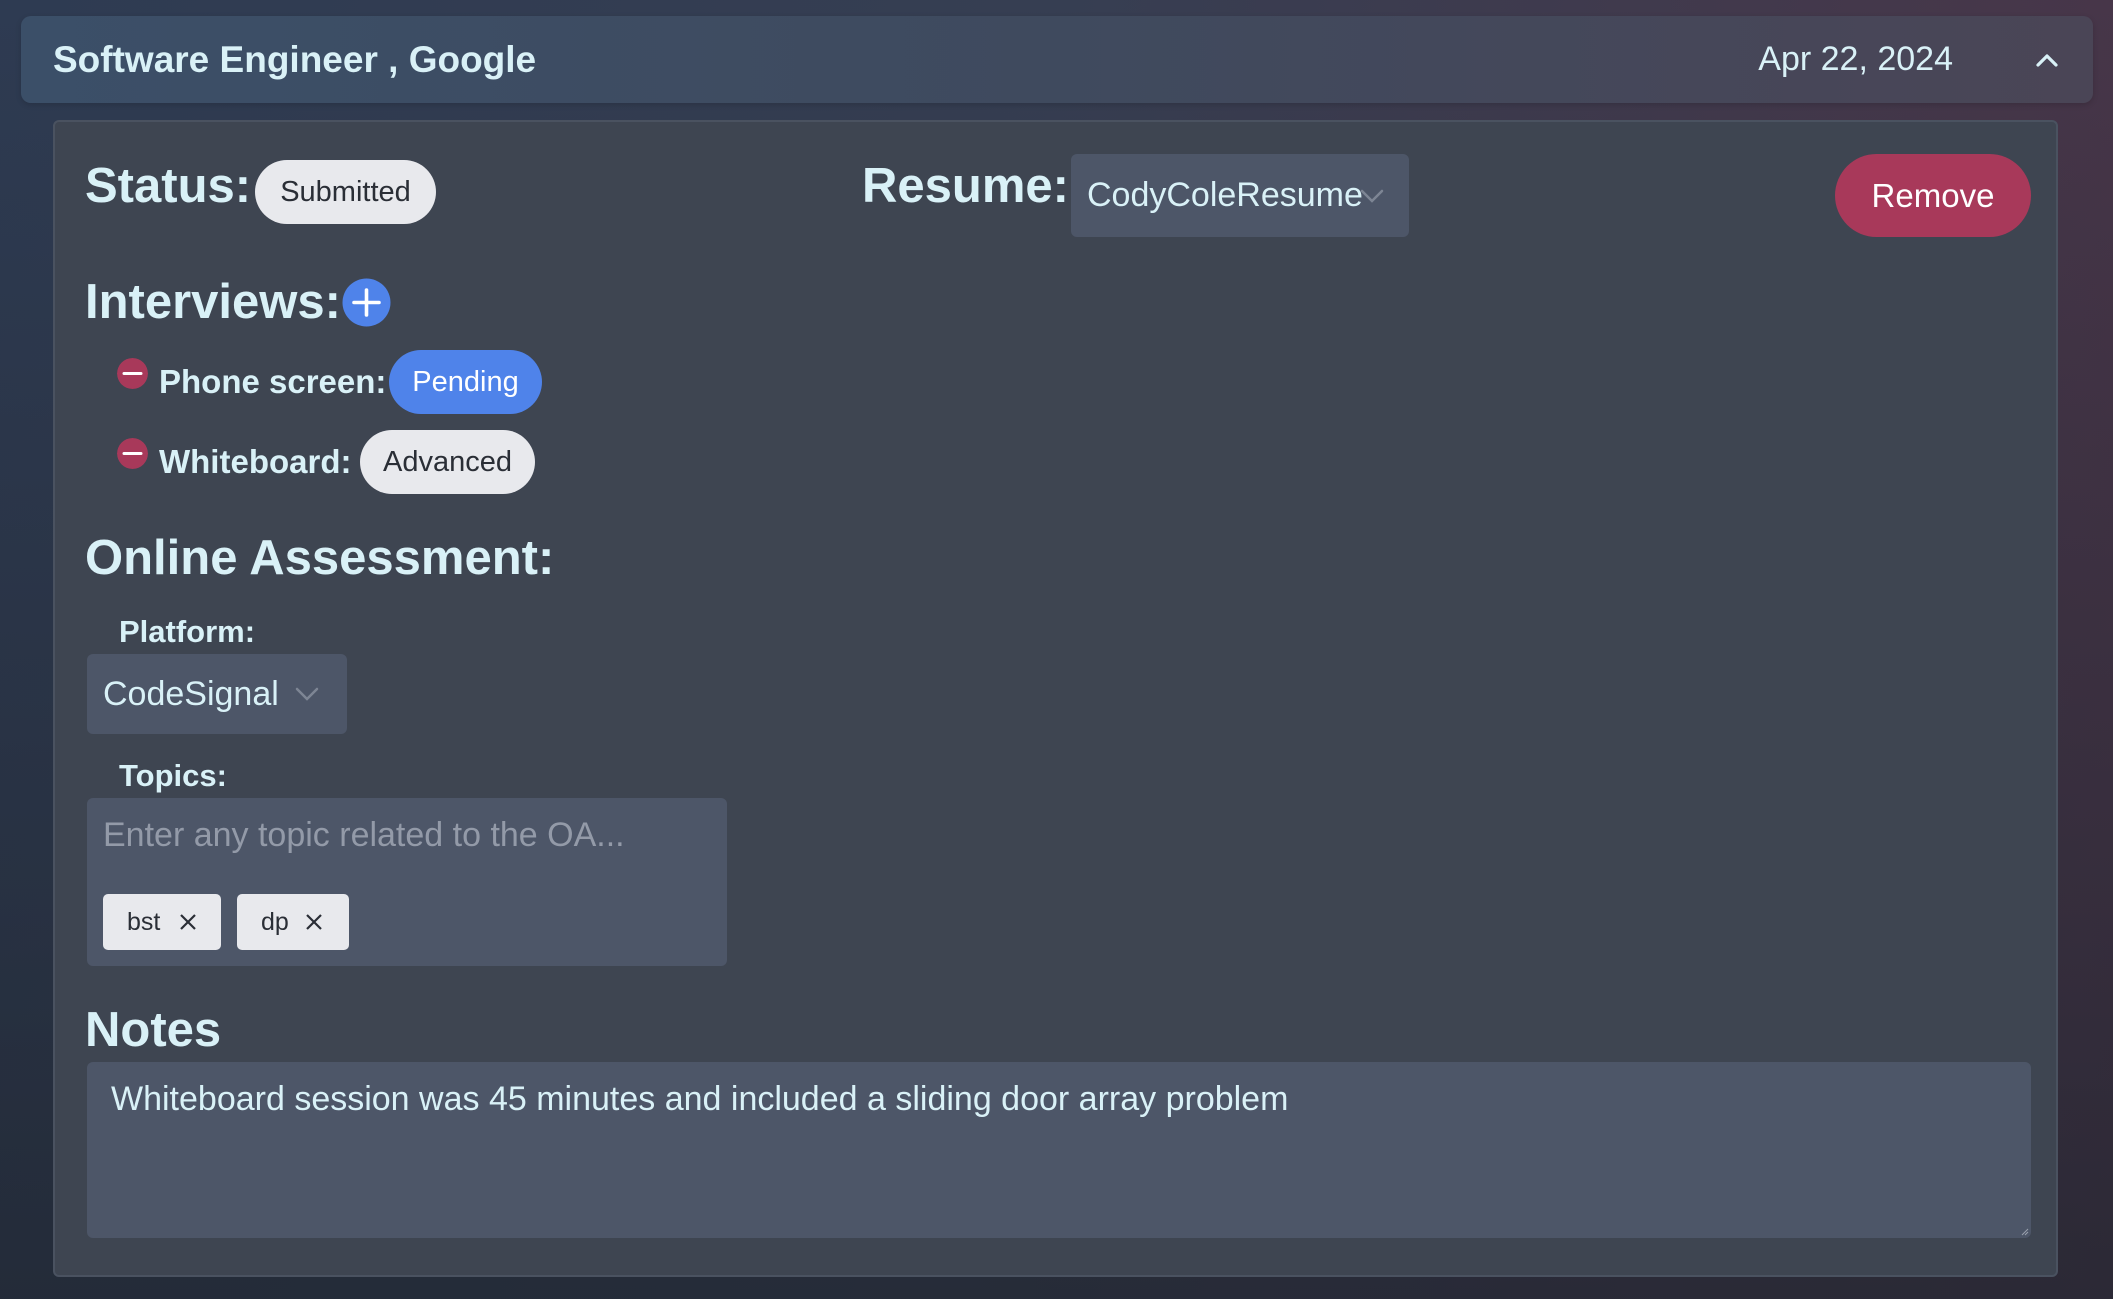  Describe the element at coordinates (965, 186) in the screenshot. I see `resume-label: Resume:` at that location.